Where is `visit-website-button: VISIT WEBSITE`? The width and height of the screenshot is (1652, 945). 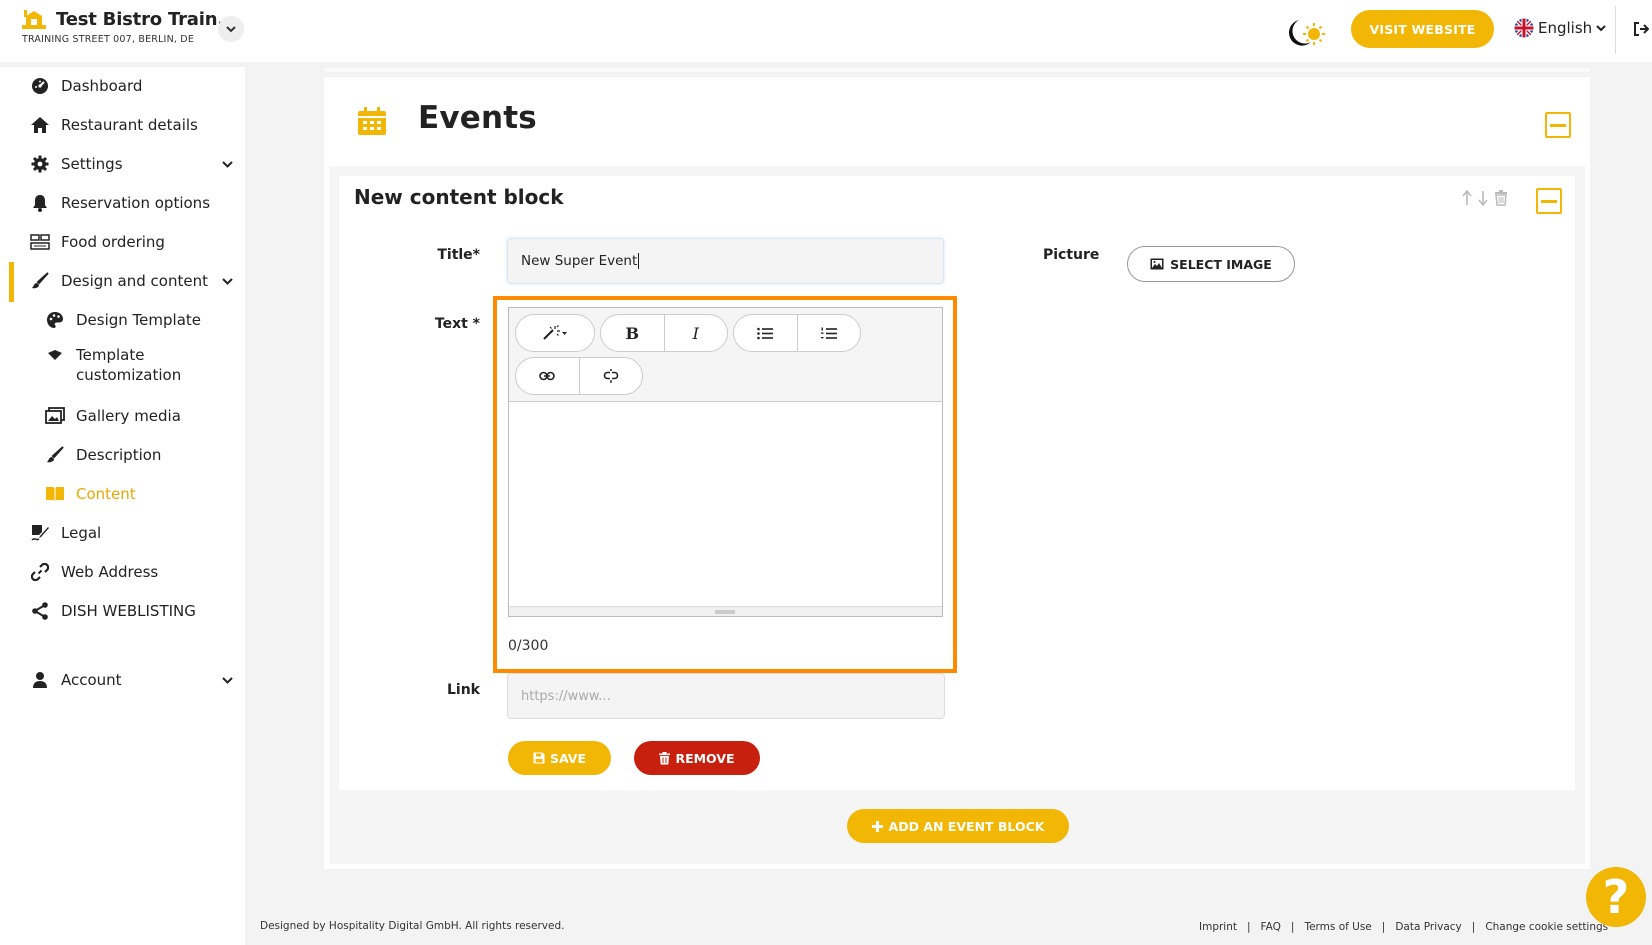
visit-website-button: VISIT WEBSITE is located at coordinates (1422, 29).